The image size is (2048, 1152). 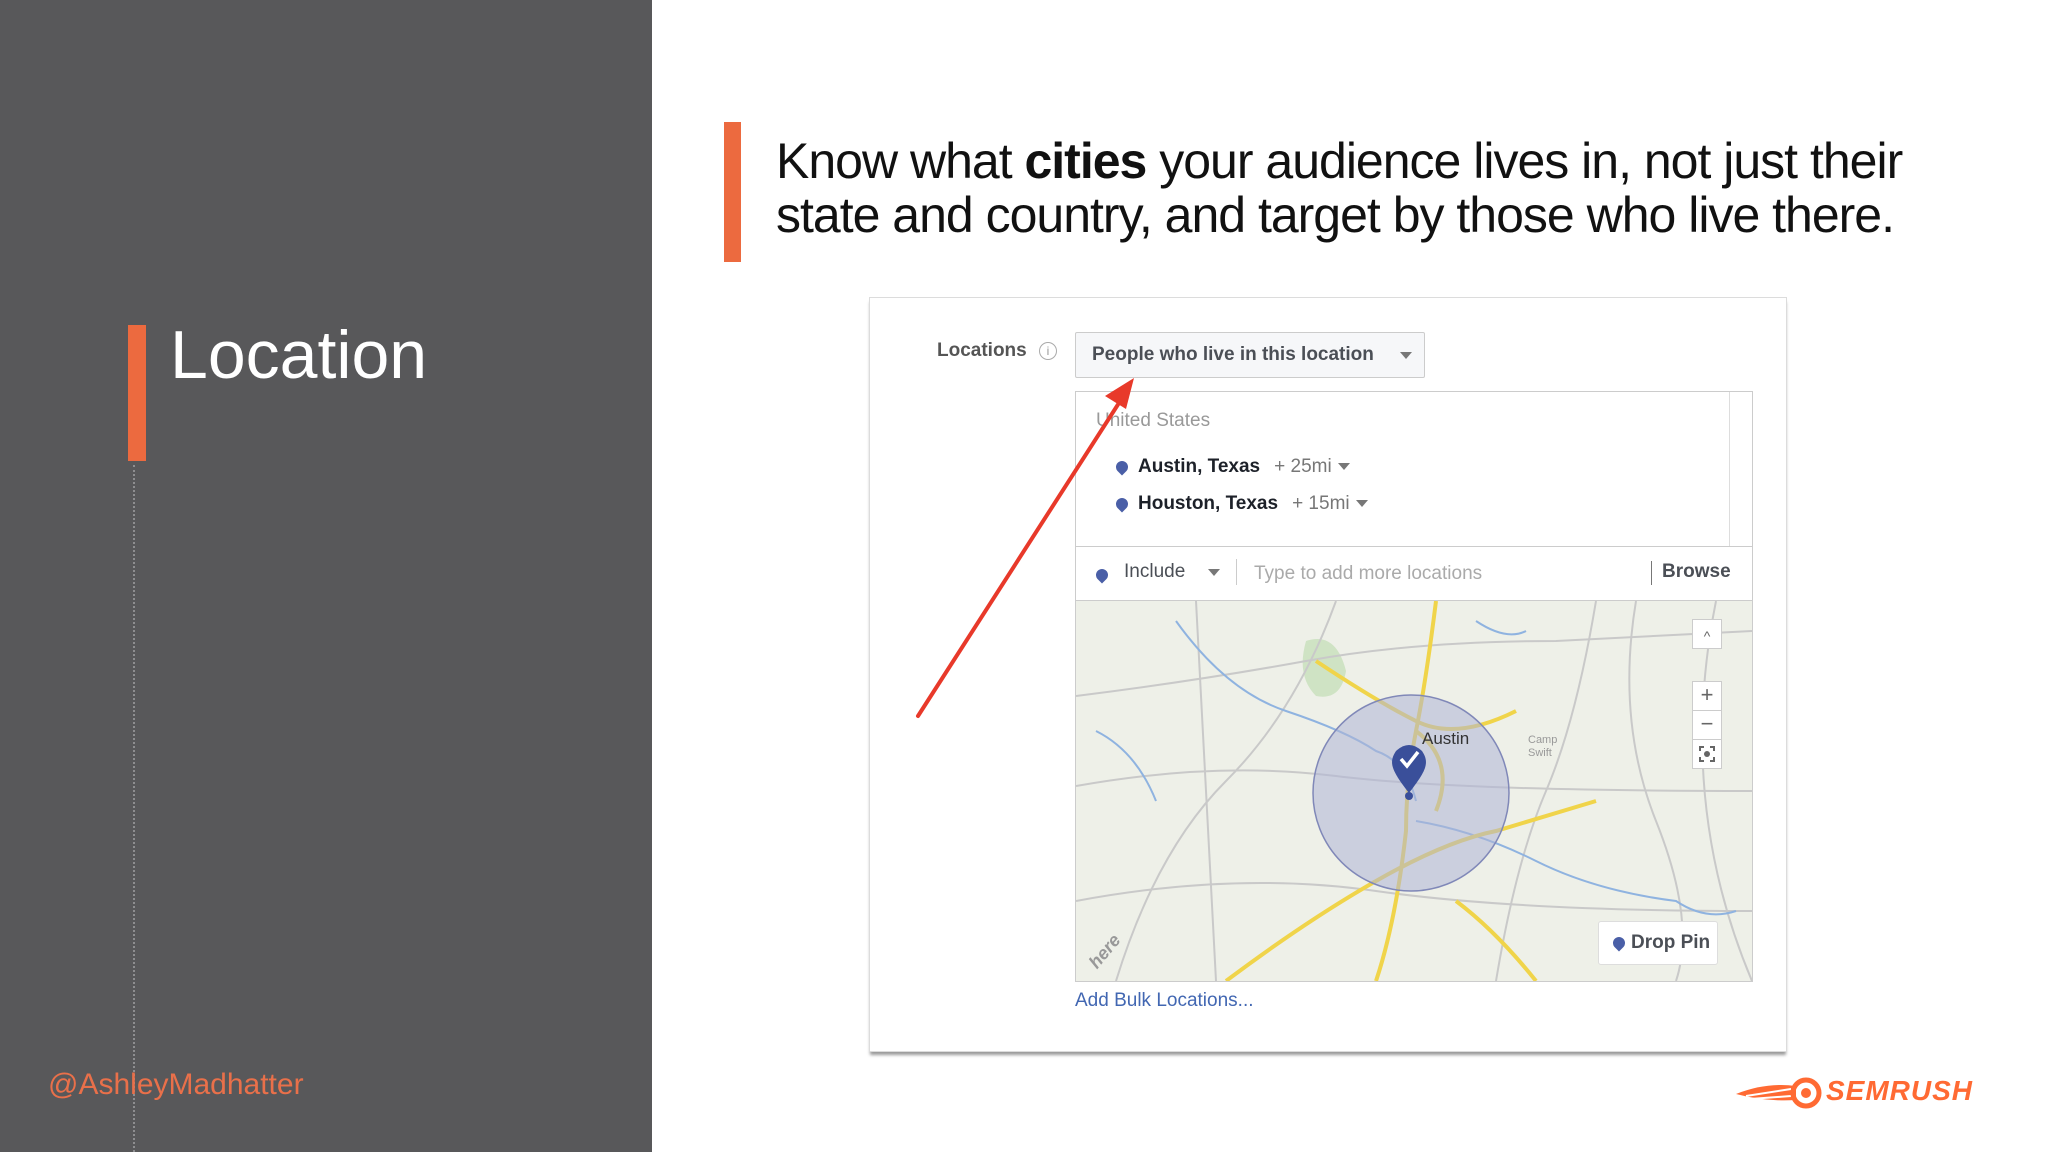 What do you see at coordinates (1321, 503) in the screenshot?
I see `radius-selector: + 15mi` at bounding box center [1321, 503].